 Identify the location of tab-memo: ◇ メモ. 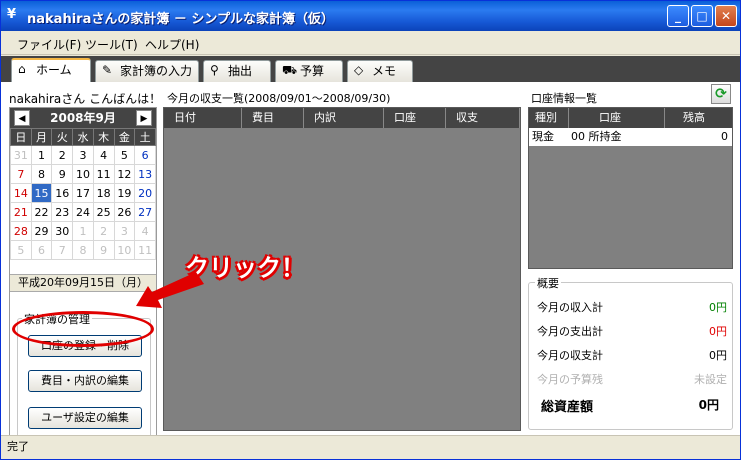
(380, 71).